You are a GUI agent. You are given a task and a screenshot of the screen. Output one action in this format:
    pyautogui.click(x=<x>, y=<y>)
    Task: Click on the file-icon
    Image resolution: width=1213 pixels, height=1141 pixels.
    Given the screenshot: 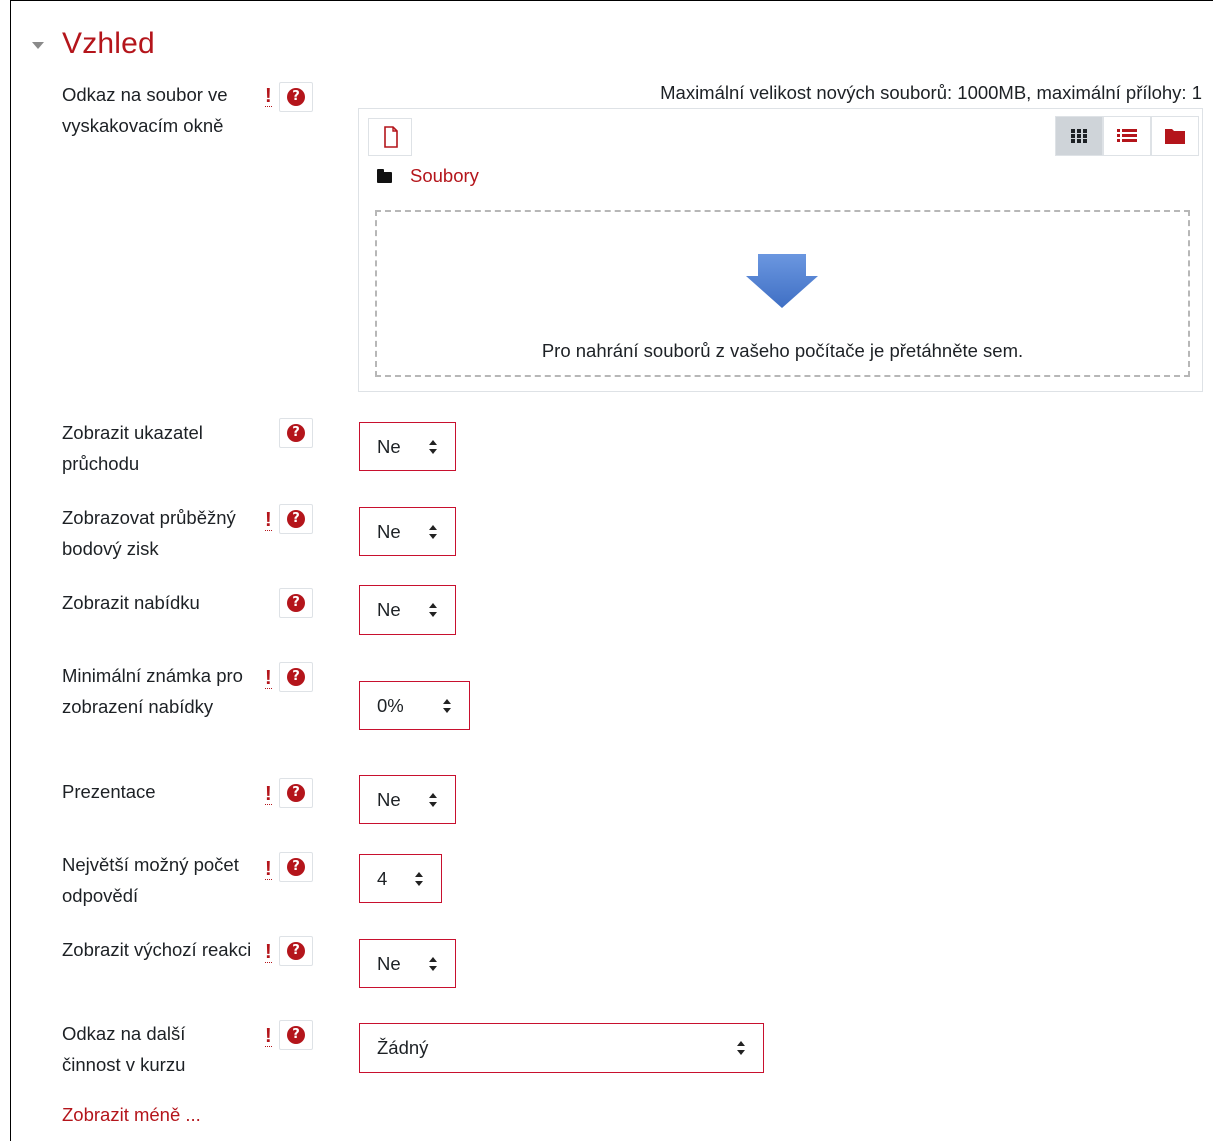 What is the action you would take?
    pyautogui.click(x=391, y=137)
    